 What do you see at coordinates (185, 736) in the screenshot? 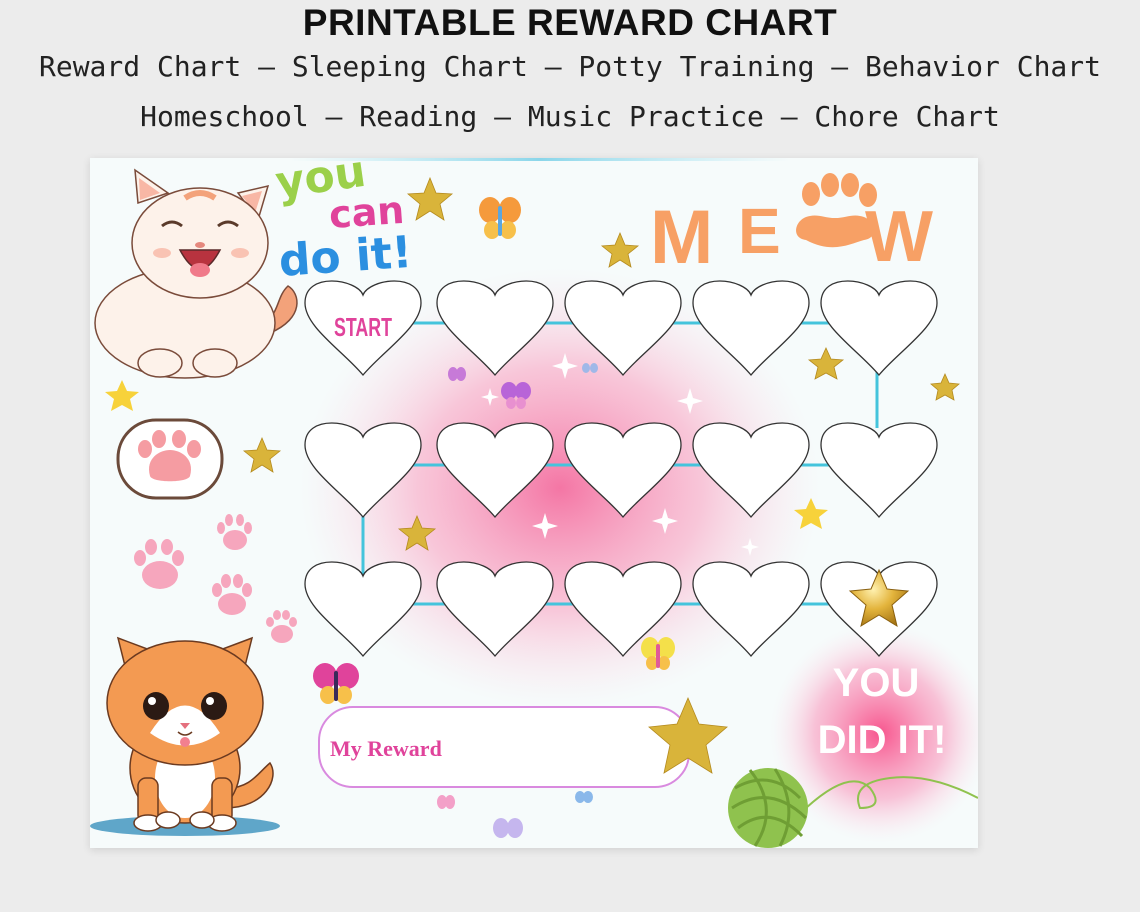
I see `orange-cat-illustration` at bounding box center [185, 736].